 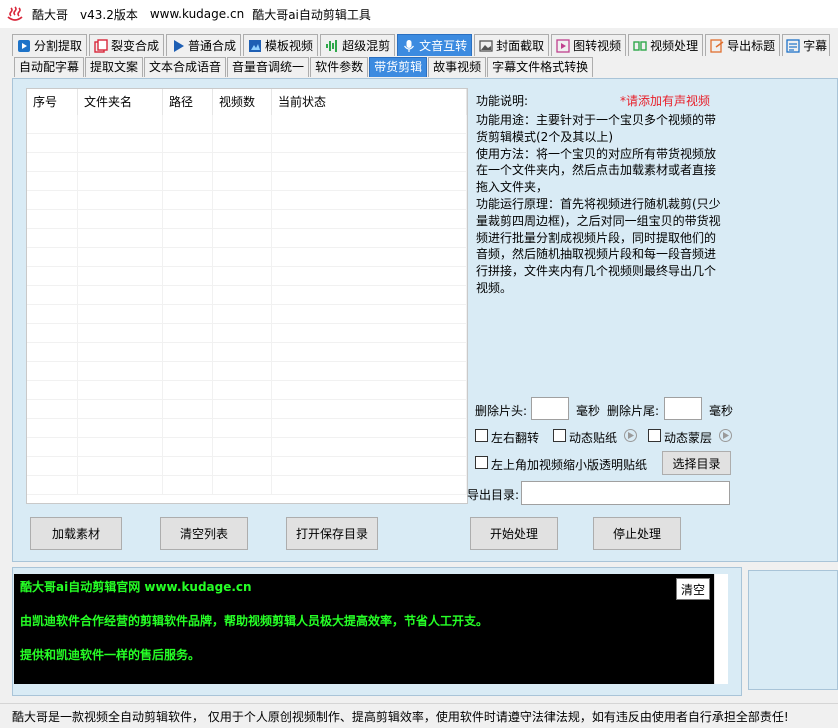 What do you see at coordinates (481, 435) in the screenshot?
I see `flip-checkbox` at bounding box center [481, 435].